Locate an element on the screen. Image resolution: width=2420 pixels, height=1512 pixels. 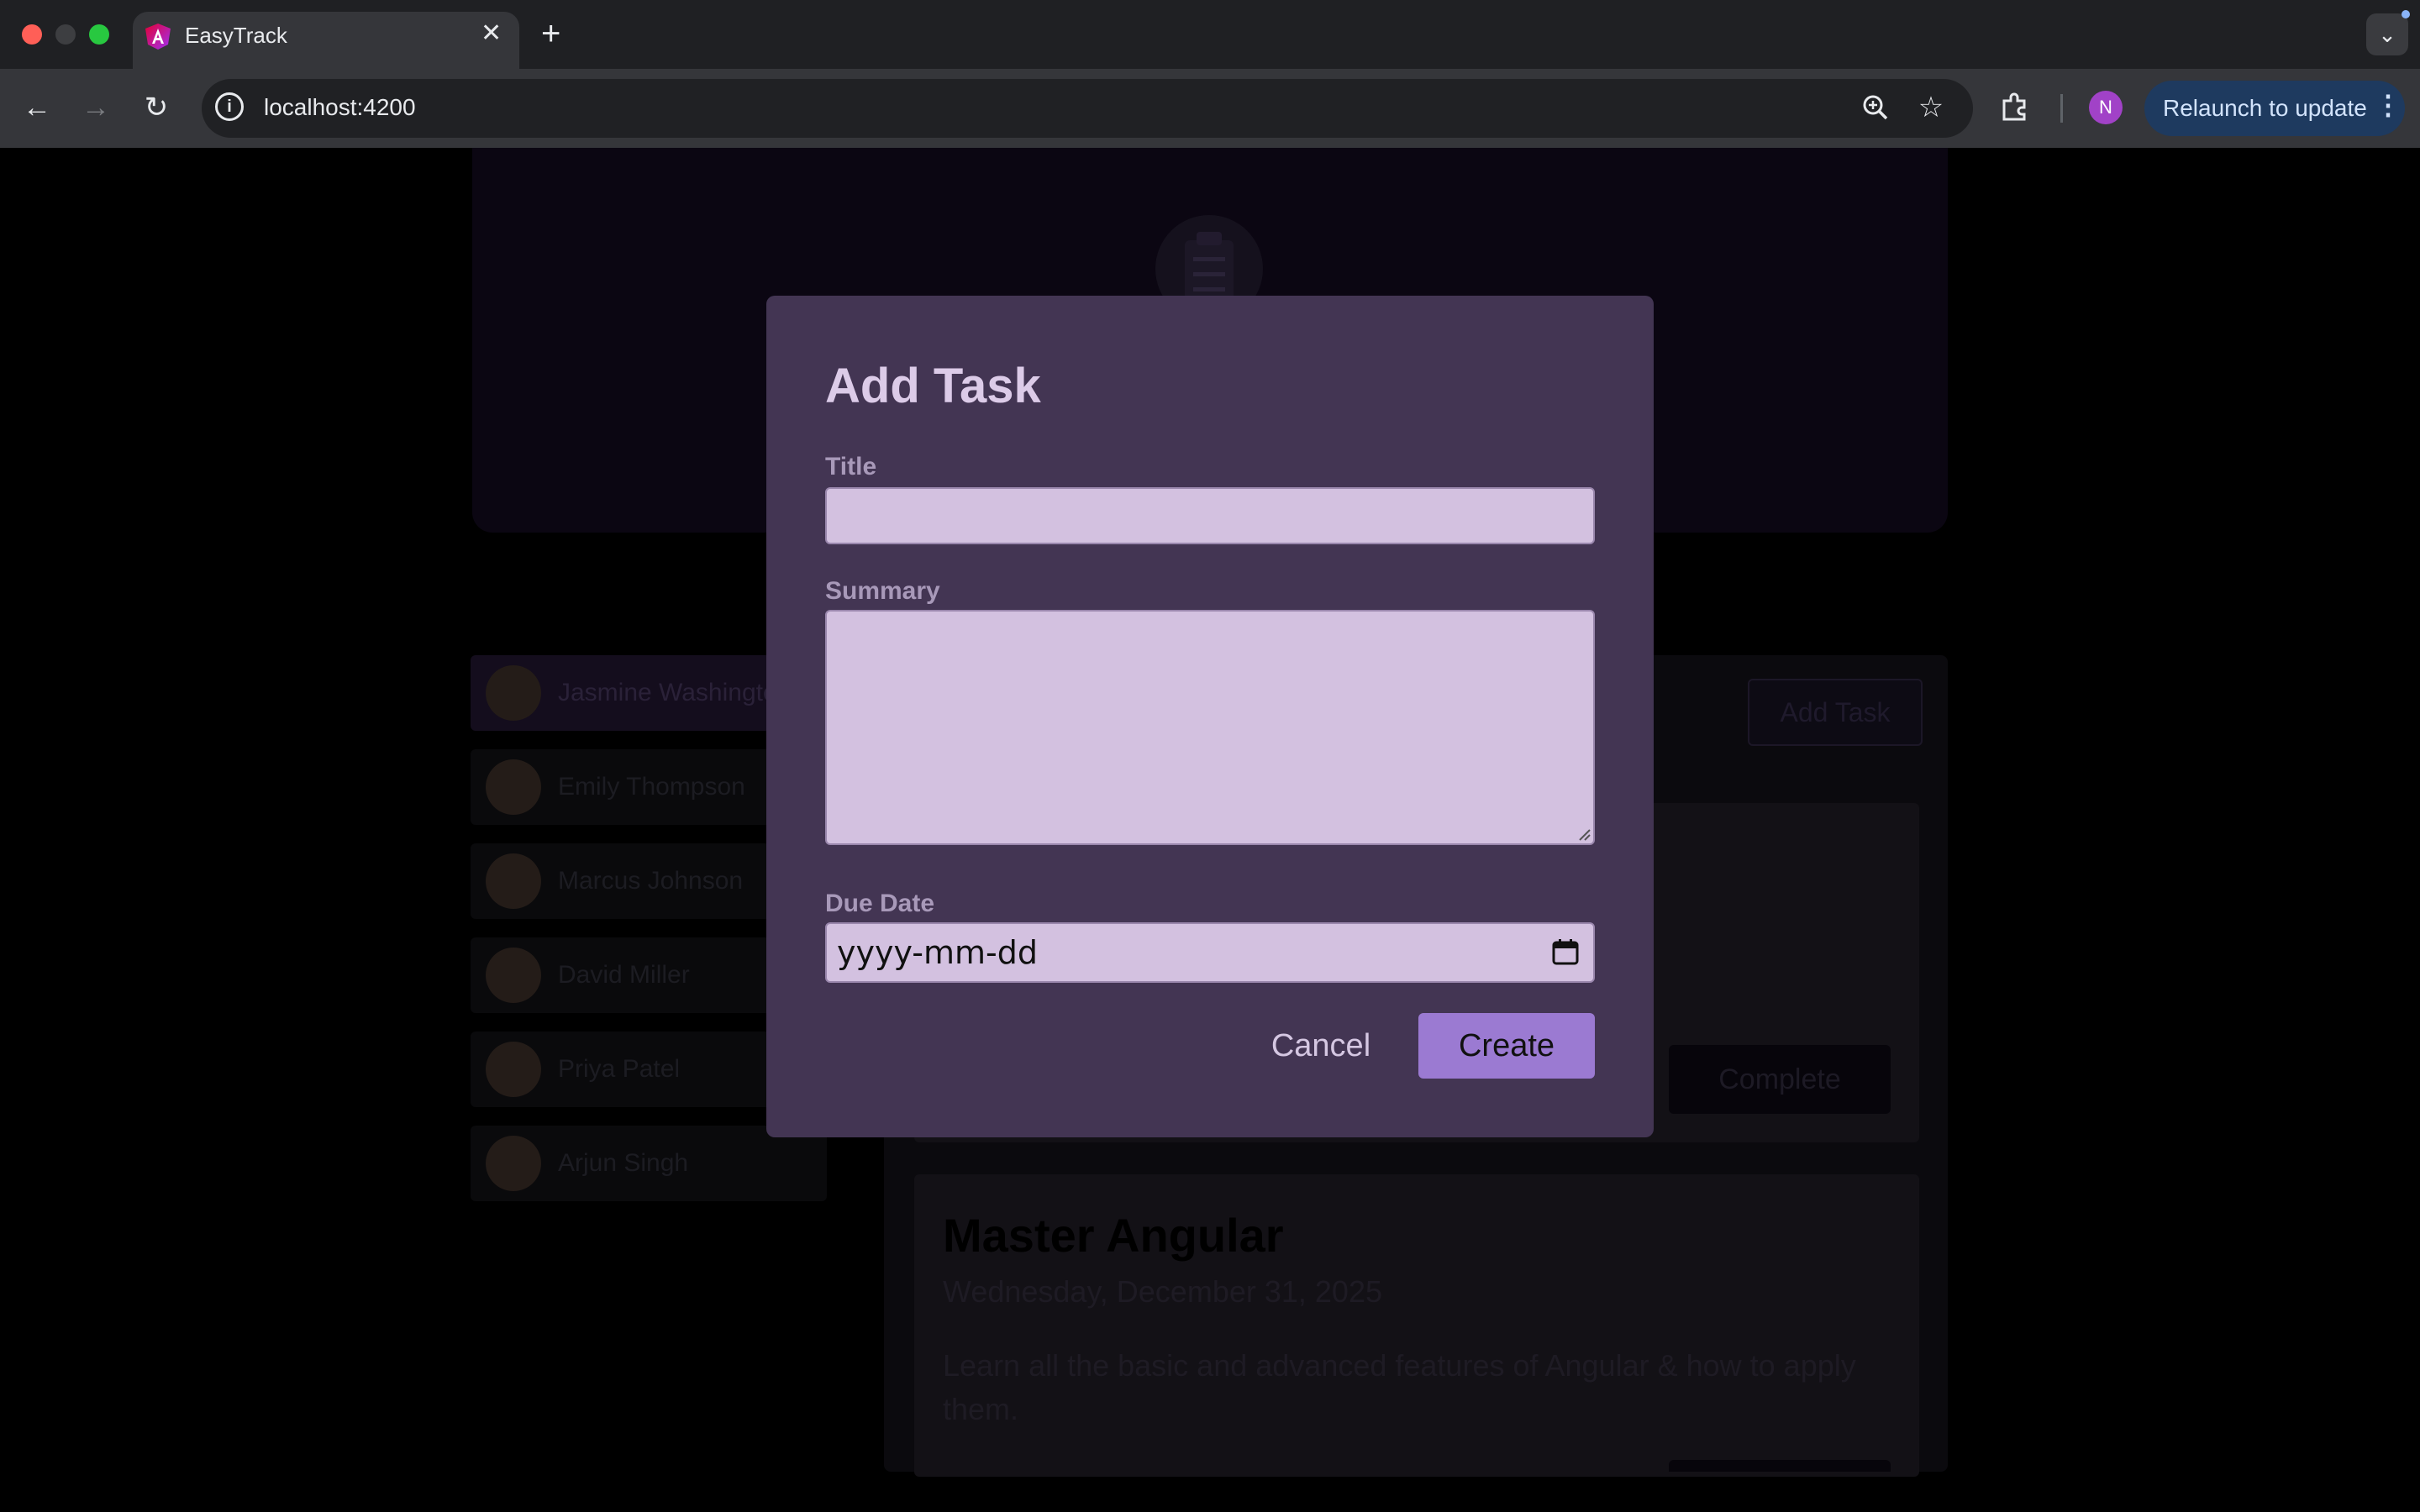
user-name: Arjun Singh is located at coordinates (623, 1163).